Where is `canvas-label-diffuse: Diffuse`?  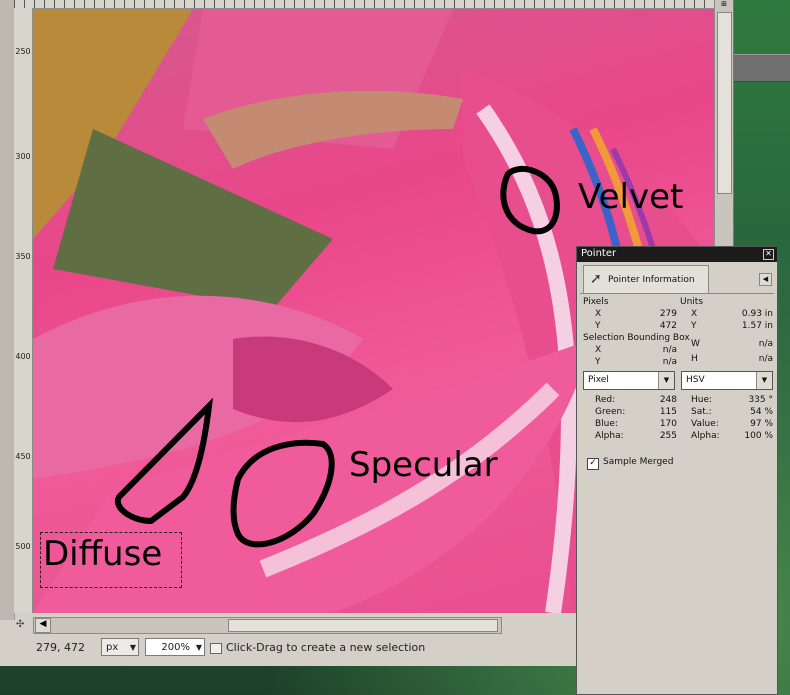 canvas-label-diffuse: Diffuse is located at coordinates (103, 554).